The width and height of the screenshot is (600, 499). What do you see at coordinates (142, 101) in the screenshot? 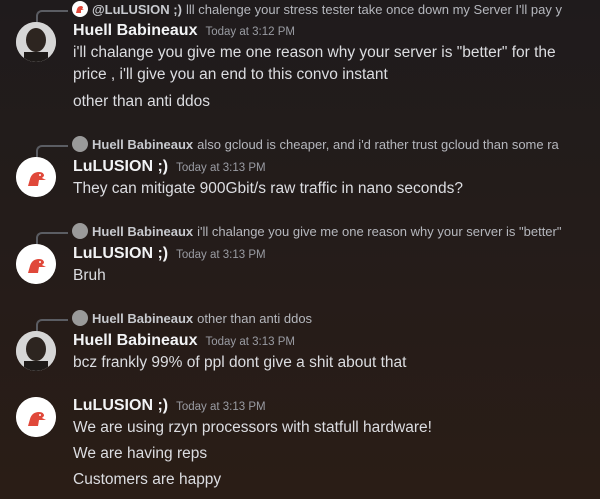
I see `message-text: other than anti ddos` at bounding box center [142, 101].